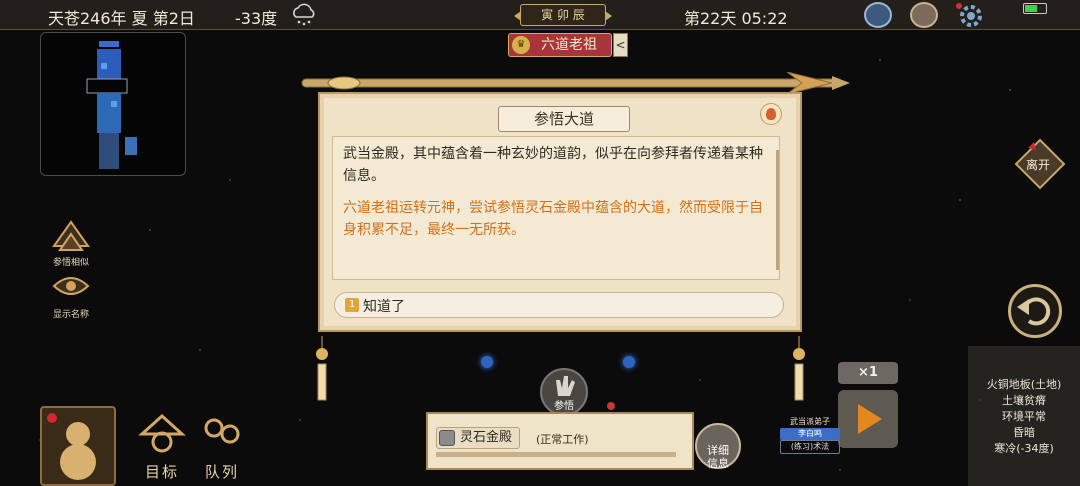  What do you see at coordinates (1035, 8) in the screenshot?
I see `battery-icon` at bounding box center [1035, 8].